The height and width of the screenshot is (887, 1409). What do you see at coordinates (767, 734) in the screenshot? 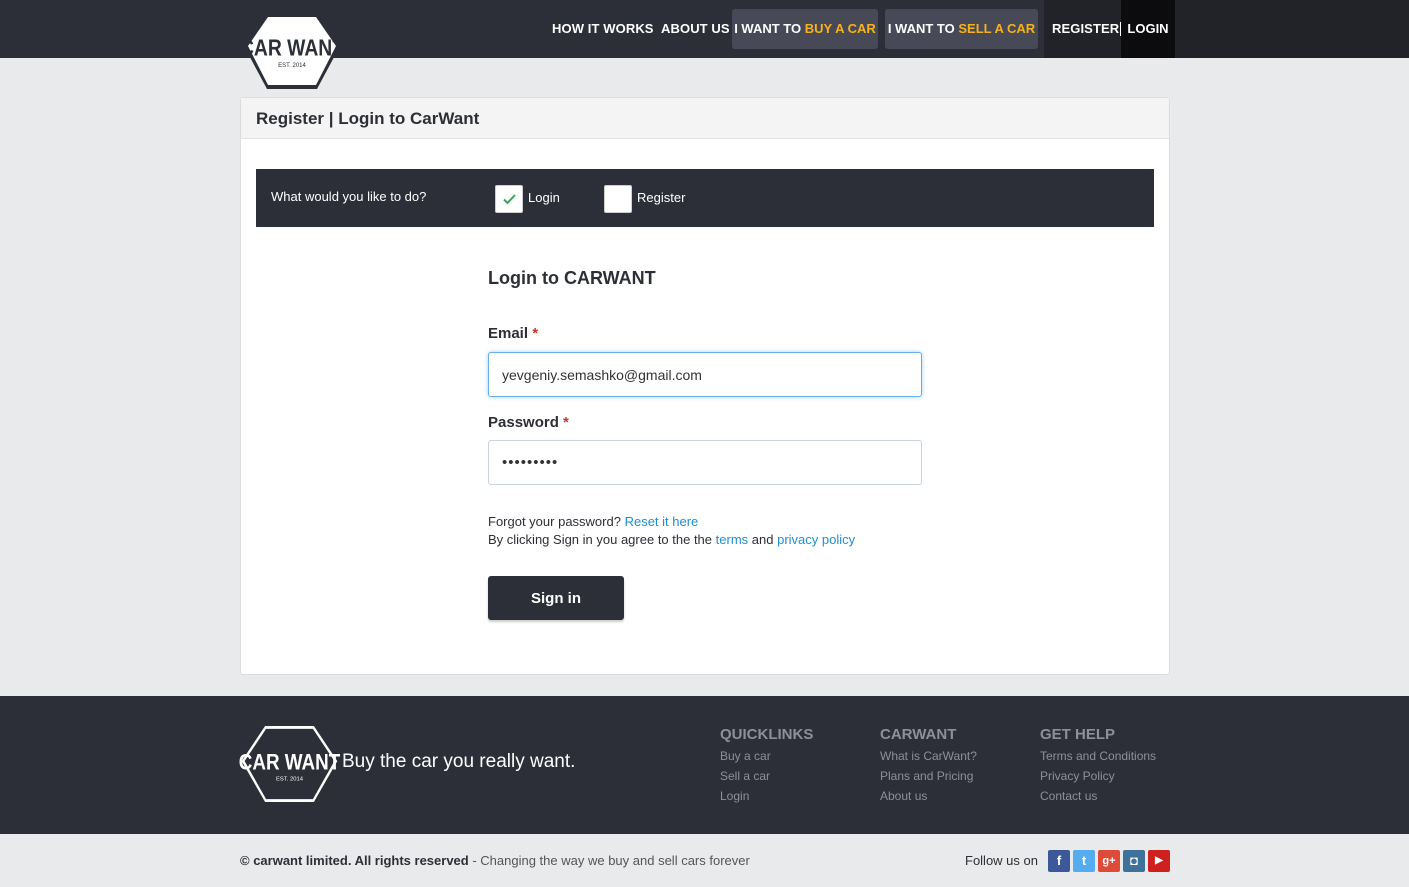
I see `footer-column-title: QUICKLINKS` at bounding box center [767, 734].